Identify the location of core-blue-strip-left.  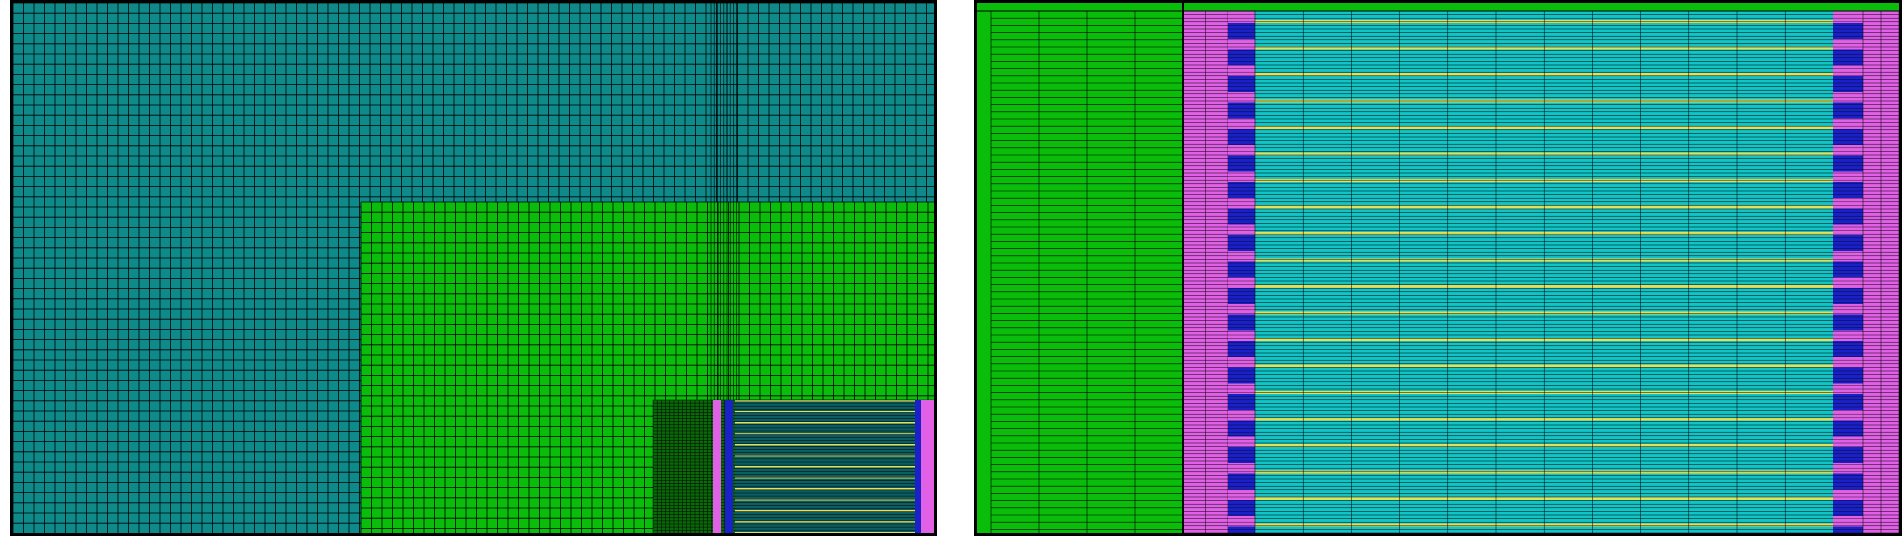
(729, 466).